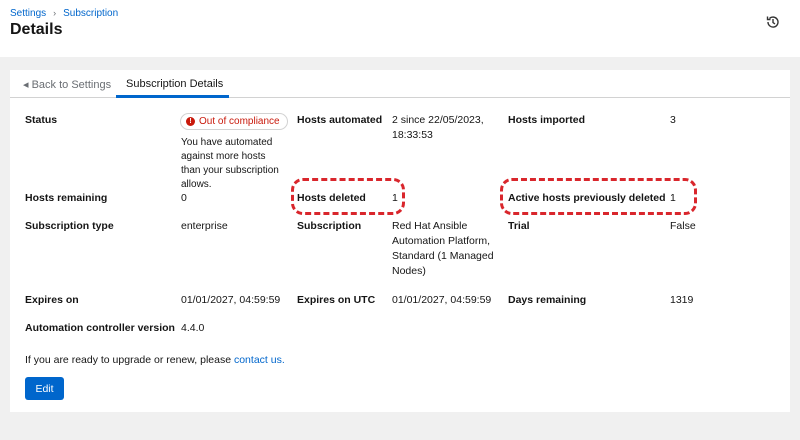 The width and height of the screenshot is (800, 440). I want to click on active-tab-indicator, so click(172, 96).